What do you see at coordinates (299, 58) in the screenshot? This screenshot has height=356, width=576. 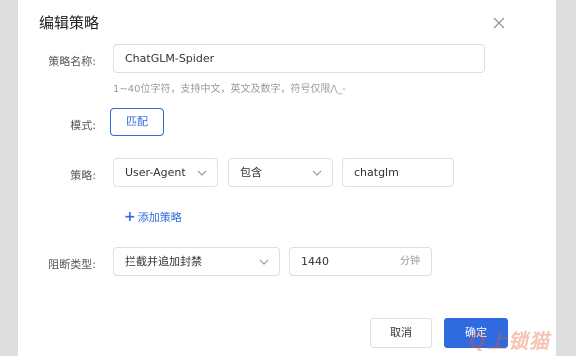 I see `strategy-name-input: ChatGLM-Spider` at bounding box center [299, 58].